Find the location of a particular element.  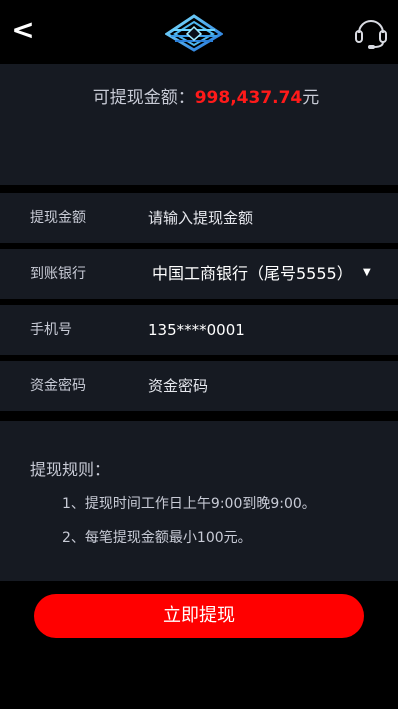

rules-title: 提现规则： is located at coordinates (70, 469).